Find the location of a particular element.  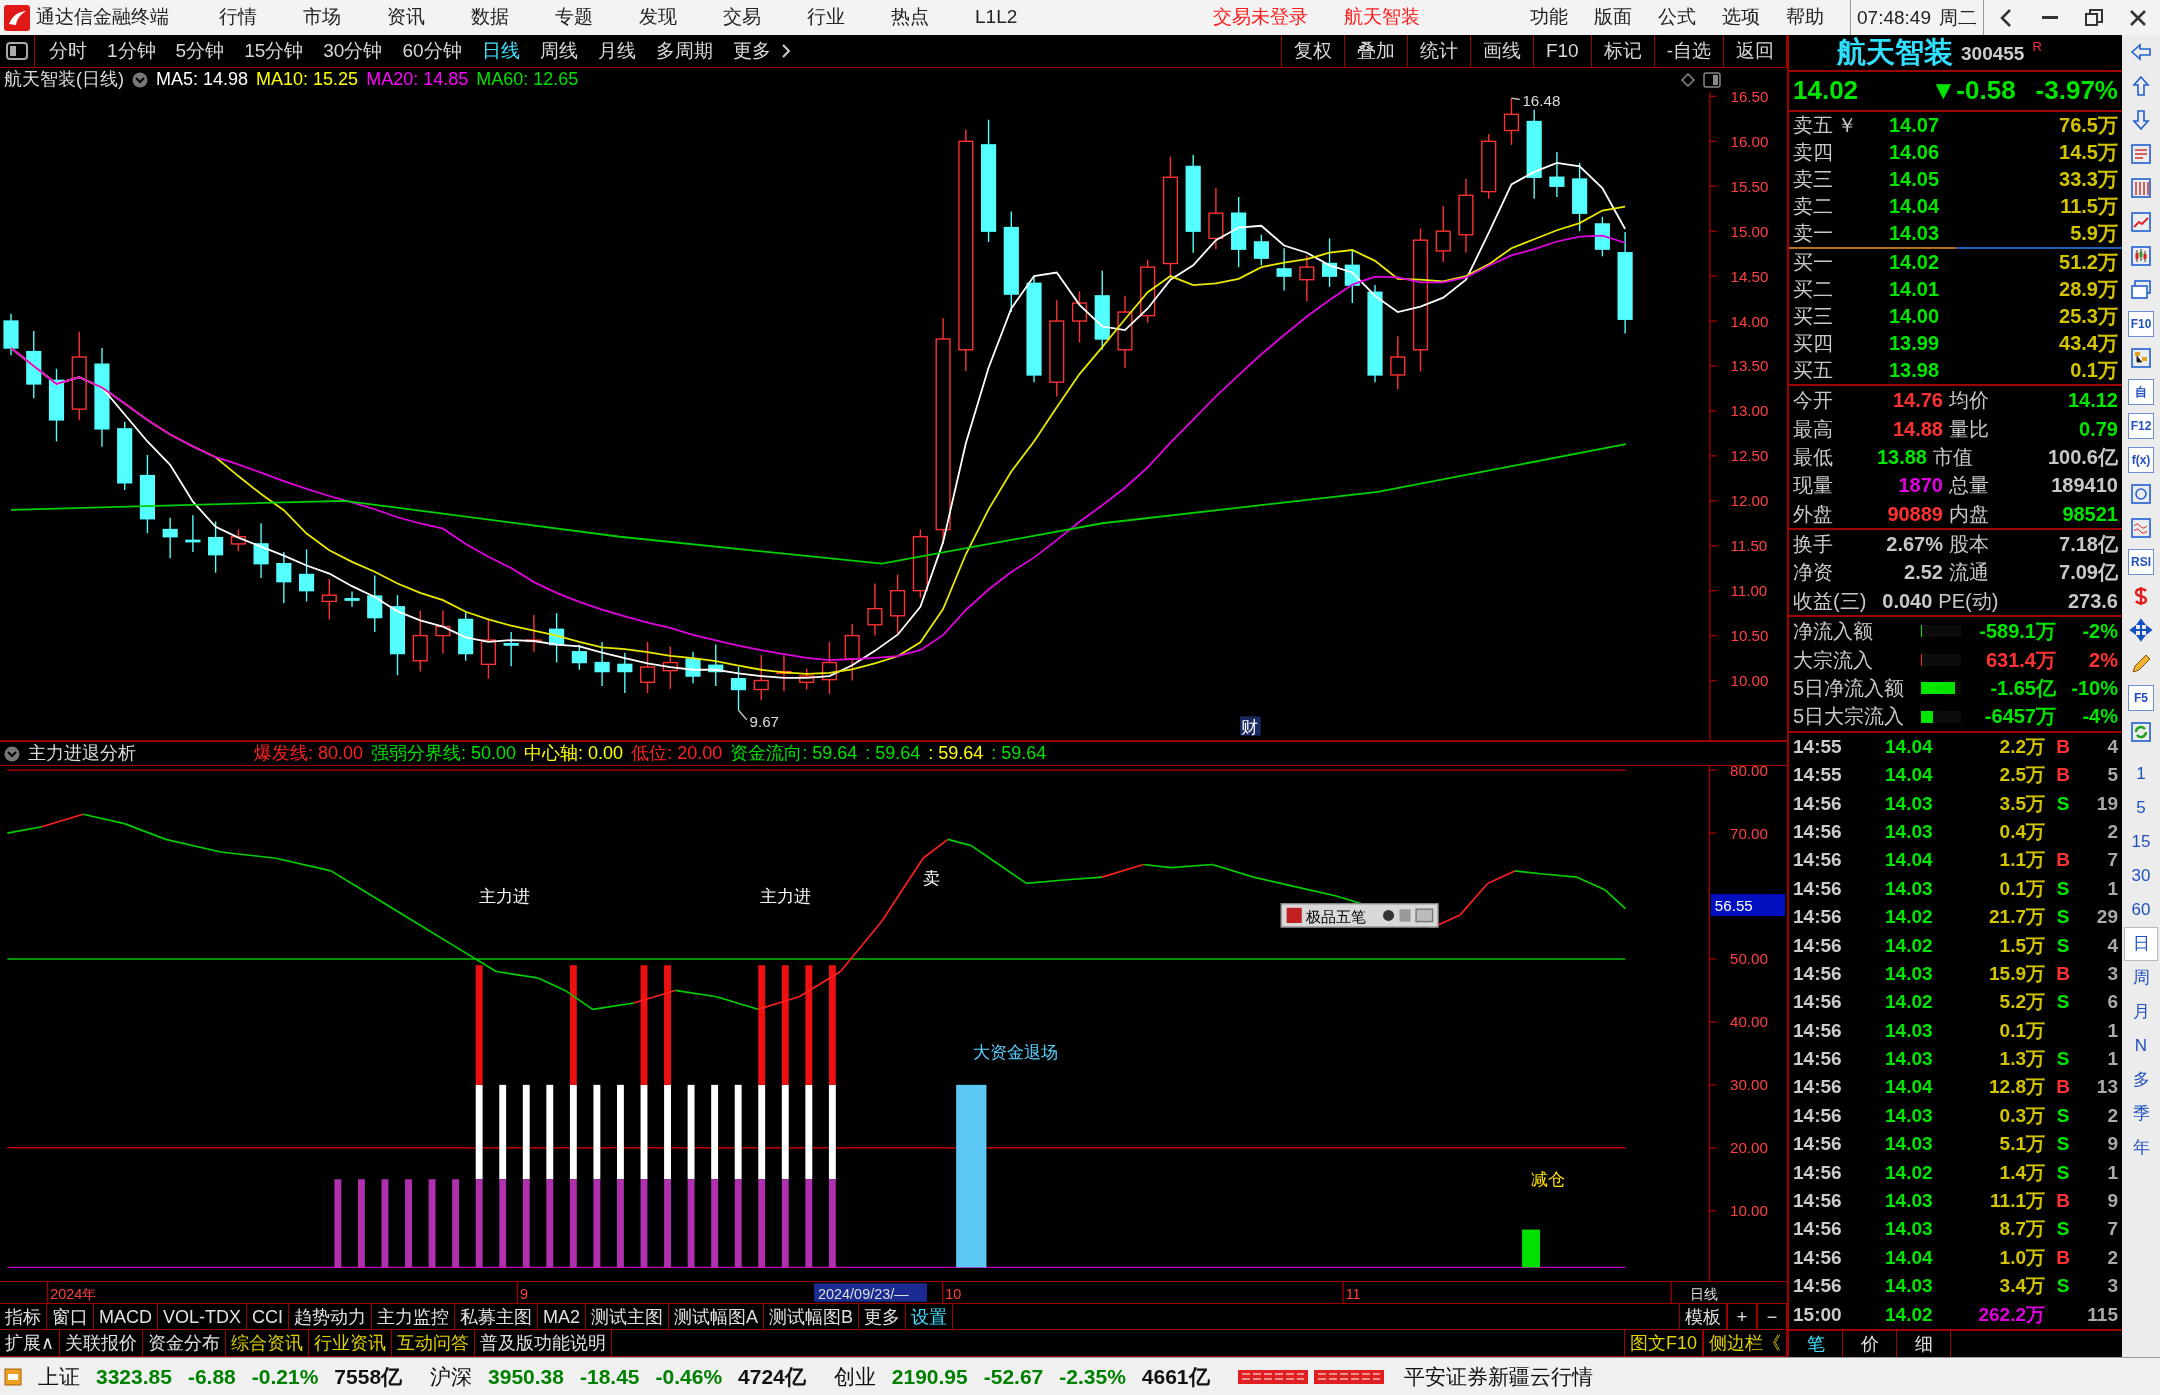

template-control: − is located at coordinates (1772, 1317).